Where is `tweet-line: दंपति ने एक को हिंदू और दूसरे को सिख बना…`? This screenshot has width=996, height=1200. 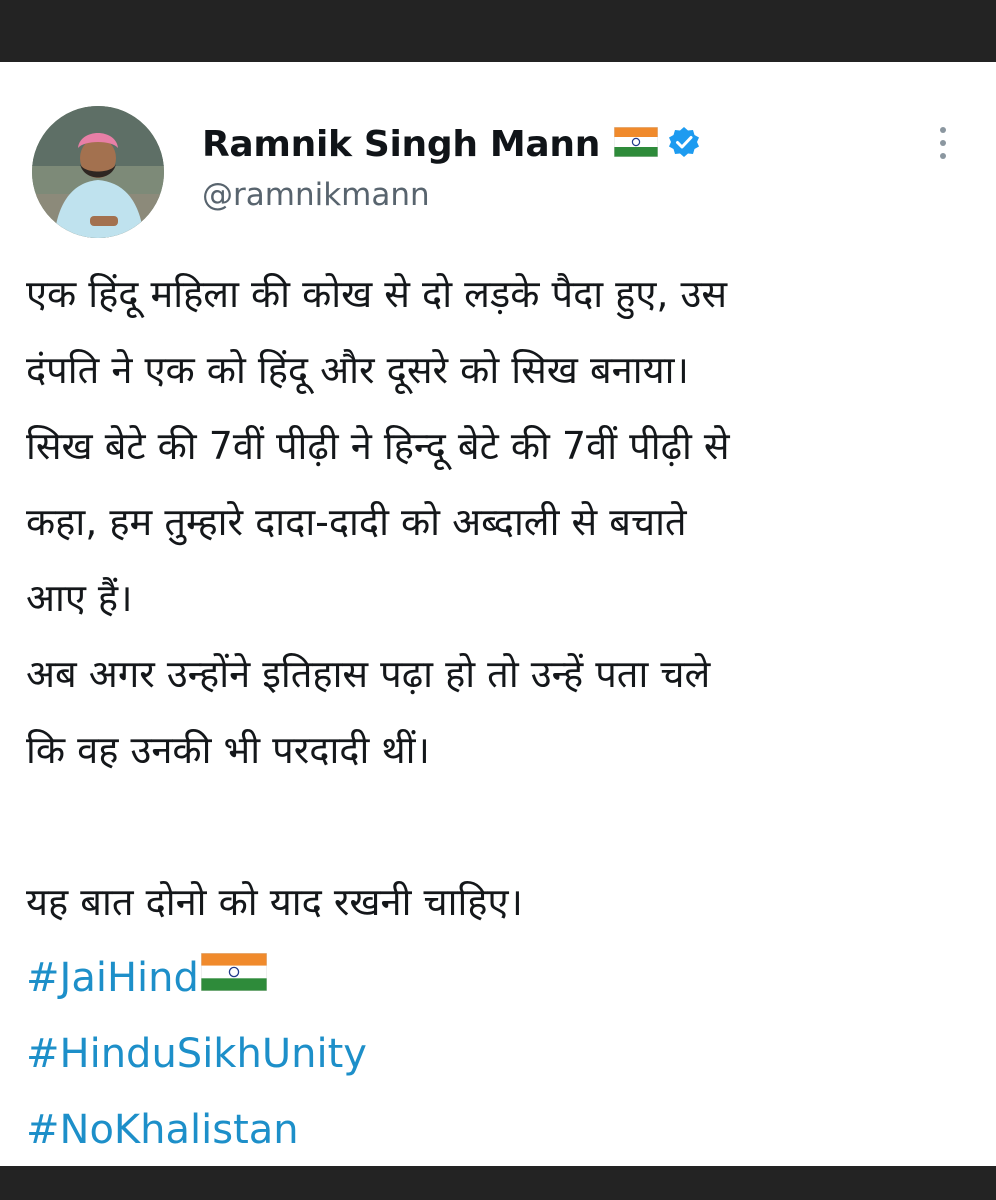
tweet-line: दंपति ने एक को हिंदू और दूसरे को सिख बना… is located at coordinates (357, 370).